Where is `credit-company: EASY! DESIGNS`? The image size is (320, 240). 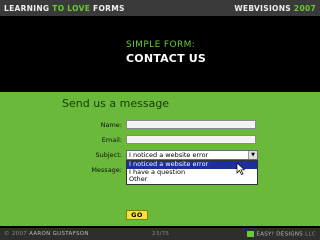 credit-company: EASY! DESIGNS is located at coordinates (280, 234).